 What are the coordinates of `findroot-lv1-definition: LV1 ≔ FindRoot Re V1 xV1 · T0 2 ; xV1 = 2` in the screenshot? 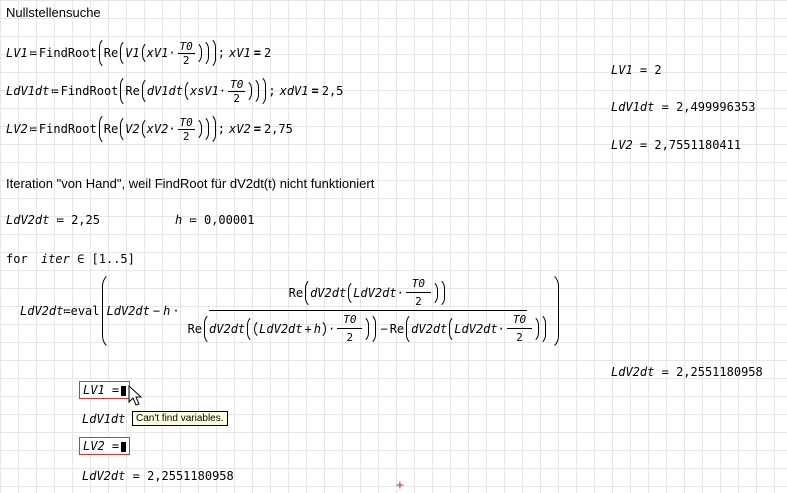 It's located at (138, 53).